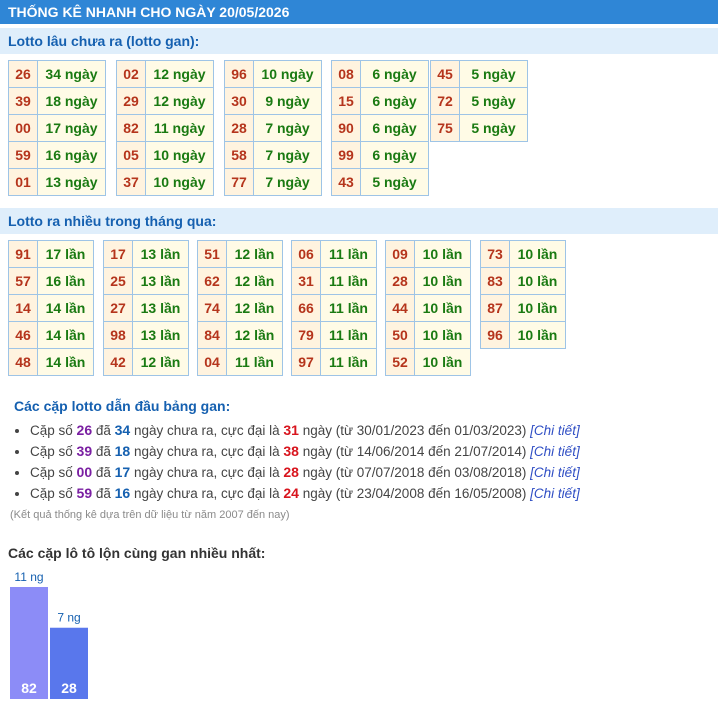 This screenshot has width=718, height=707. I want to click on gan-number: 01, so click(23, 182).